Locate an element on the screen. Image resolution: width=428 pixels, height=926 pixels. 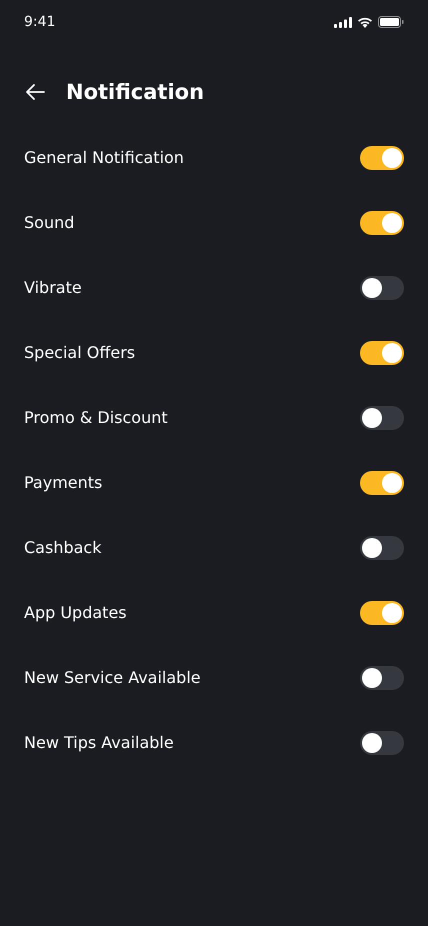
setting-label: Special Offers is located at coordinates (80, 352).